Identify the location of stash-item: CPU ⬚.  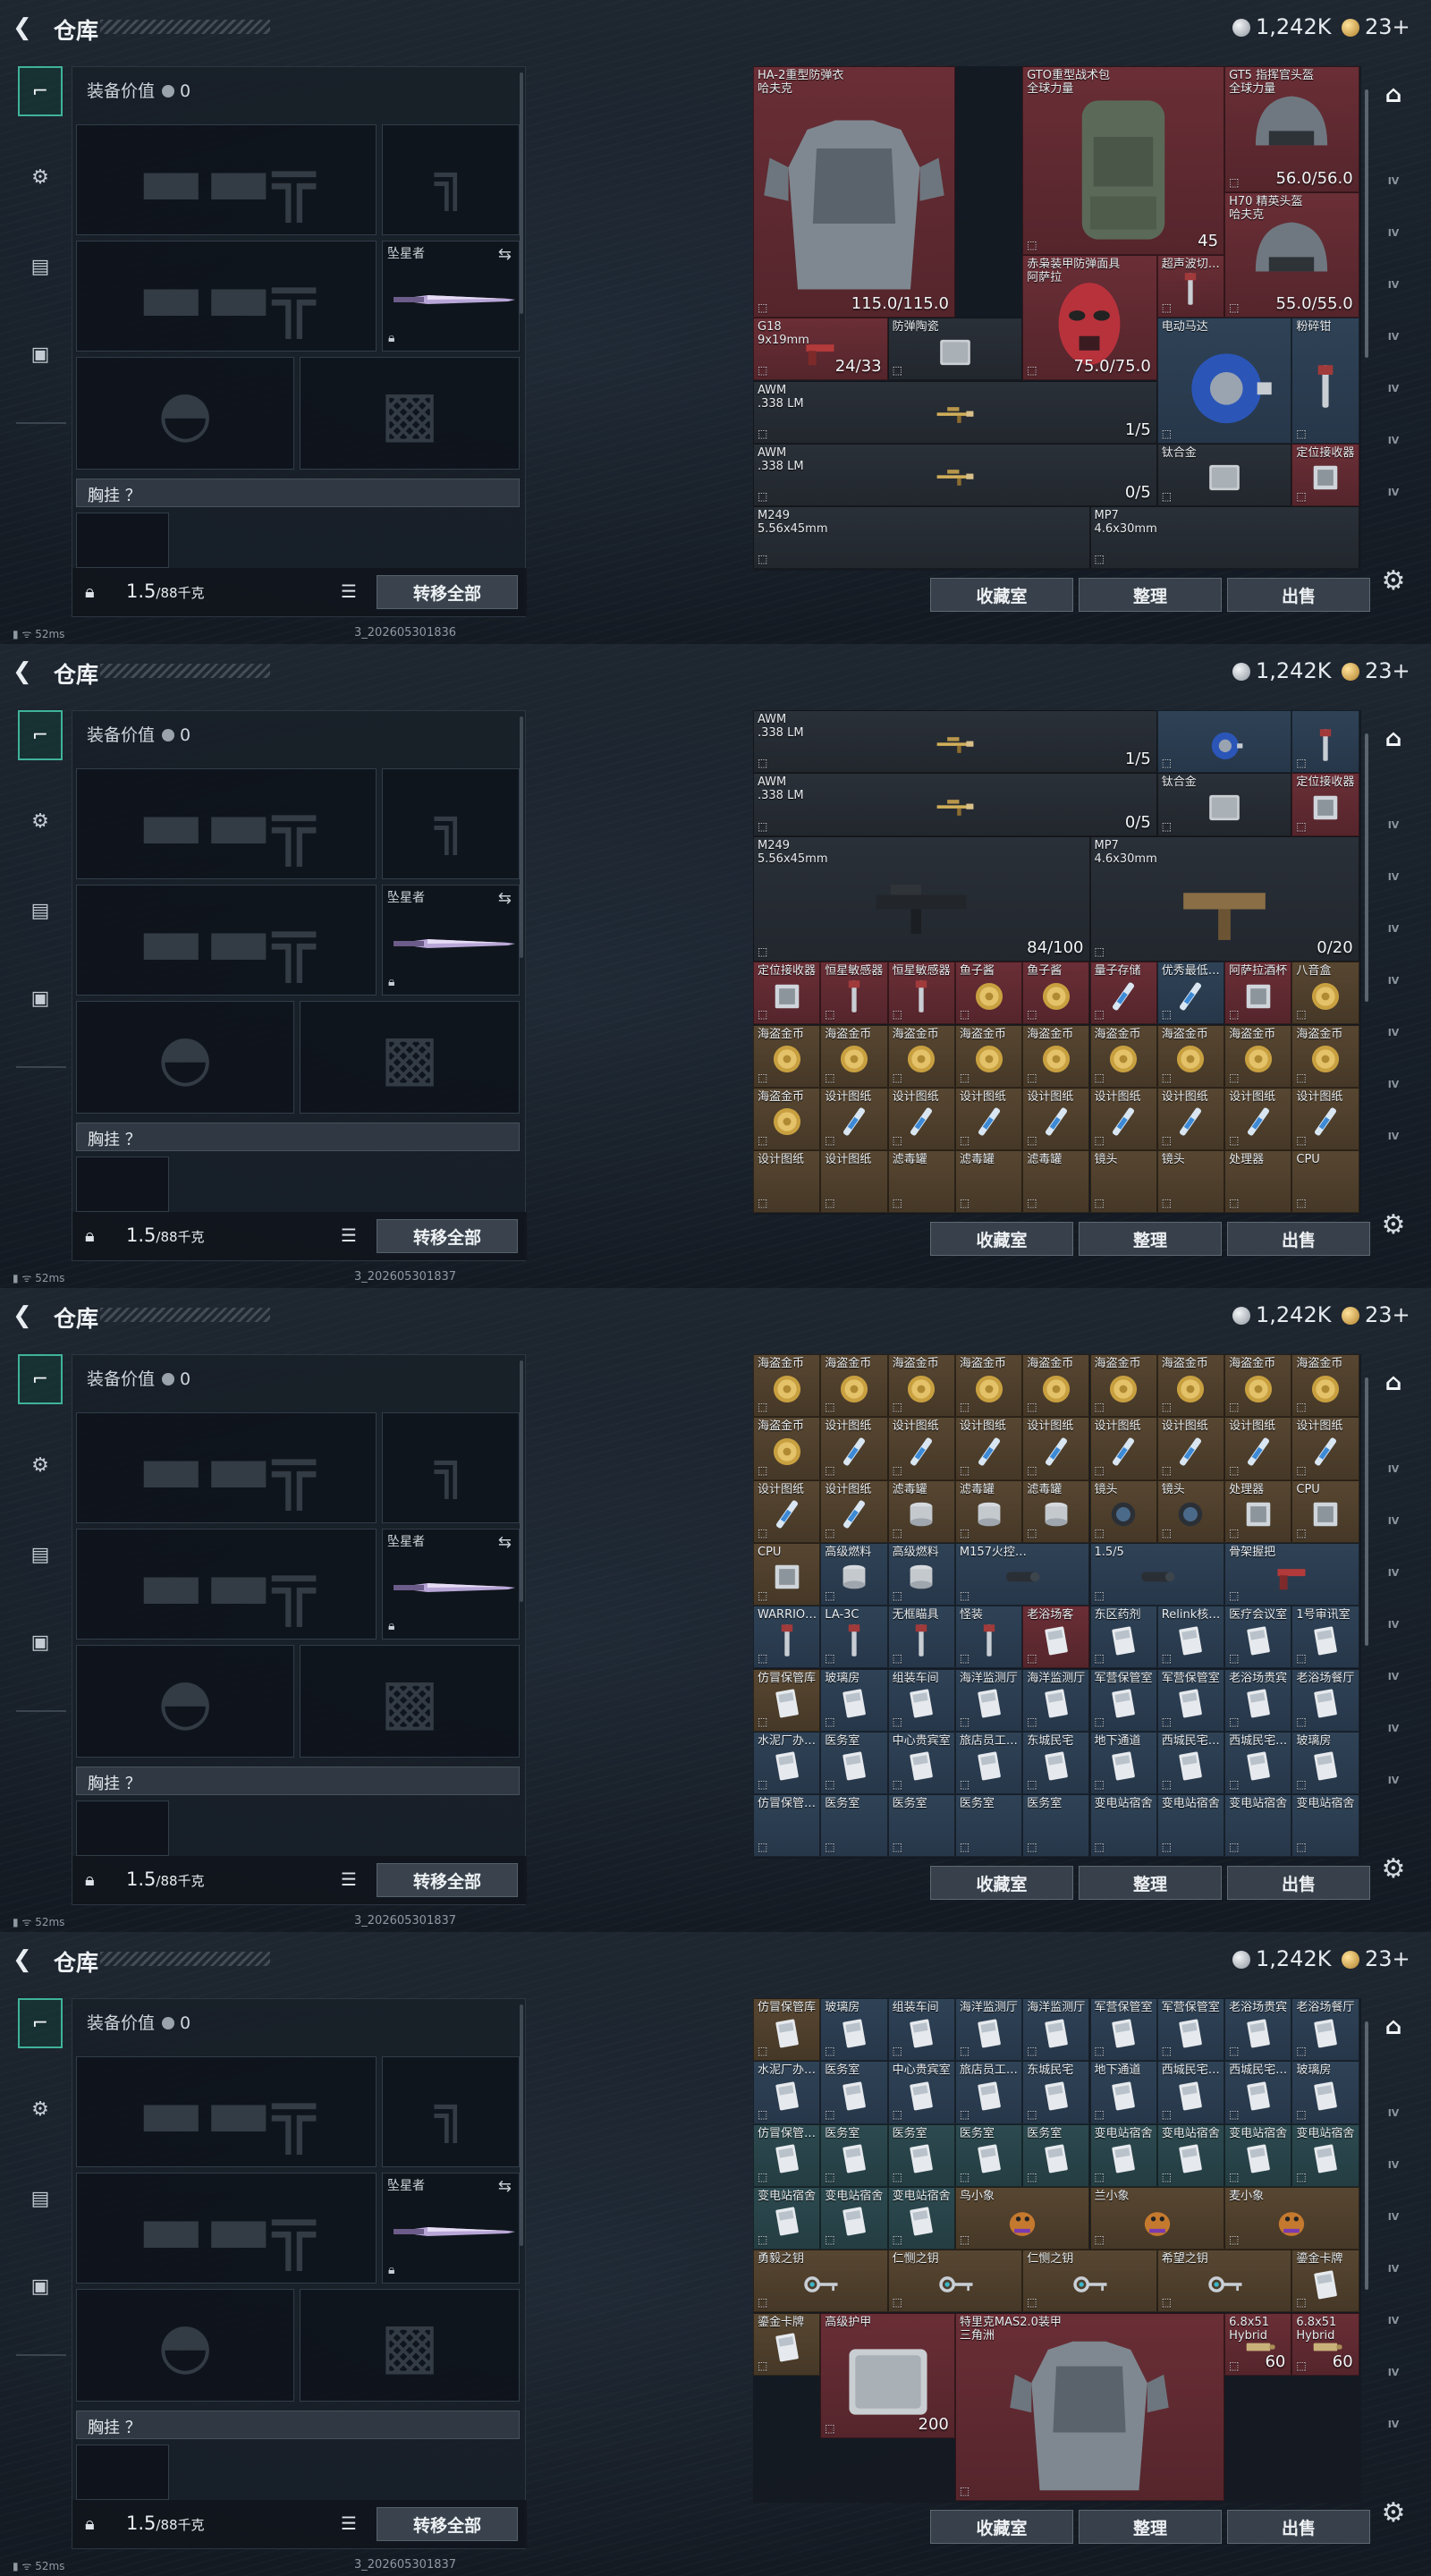
(1325, 1182).